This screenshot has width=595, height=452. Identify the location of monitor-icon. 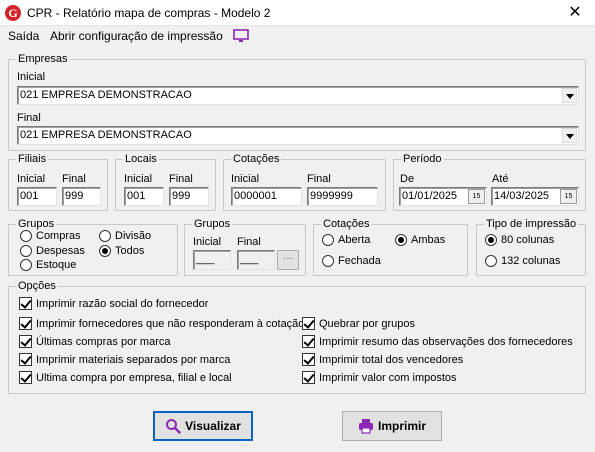
(241, 36).